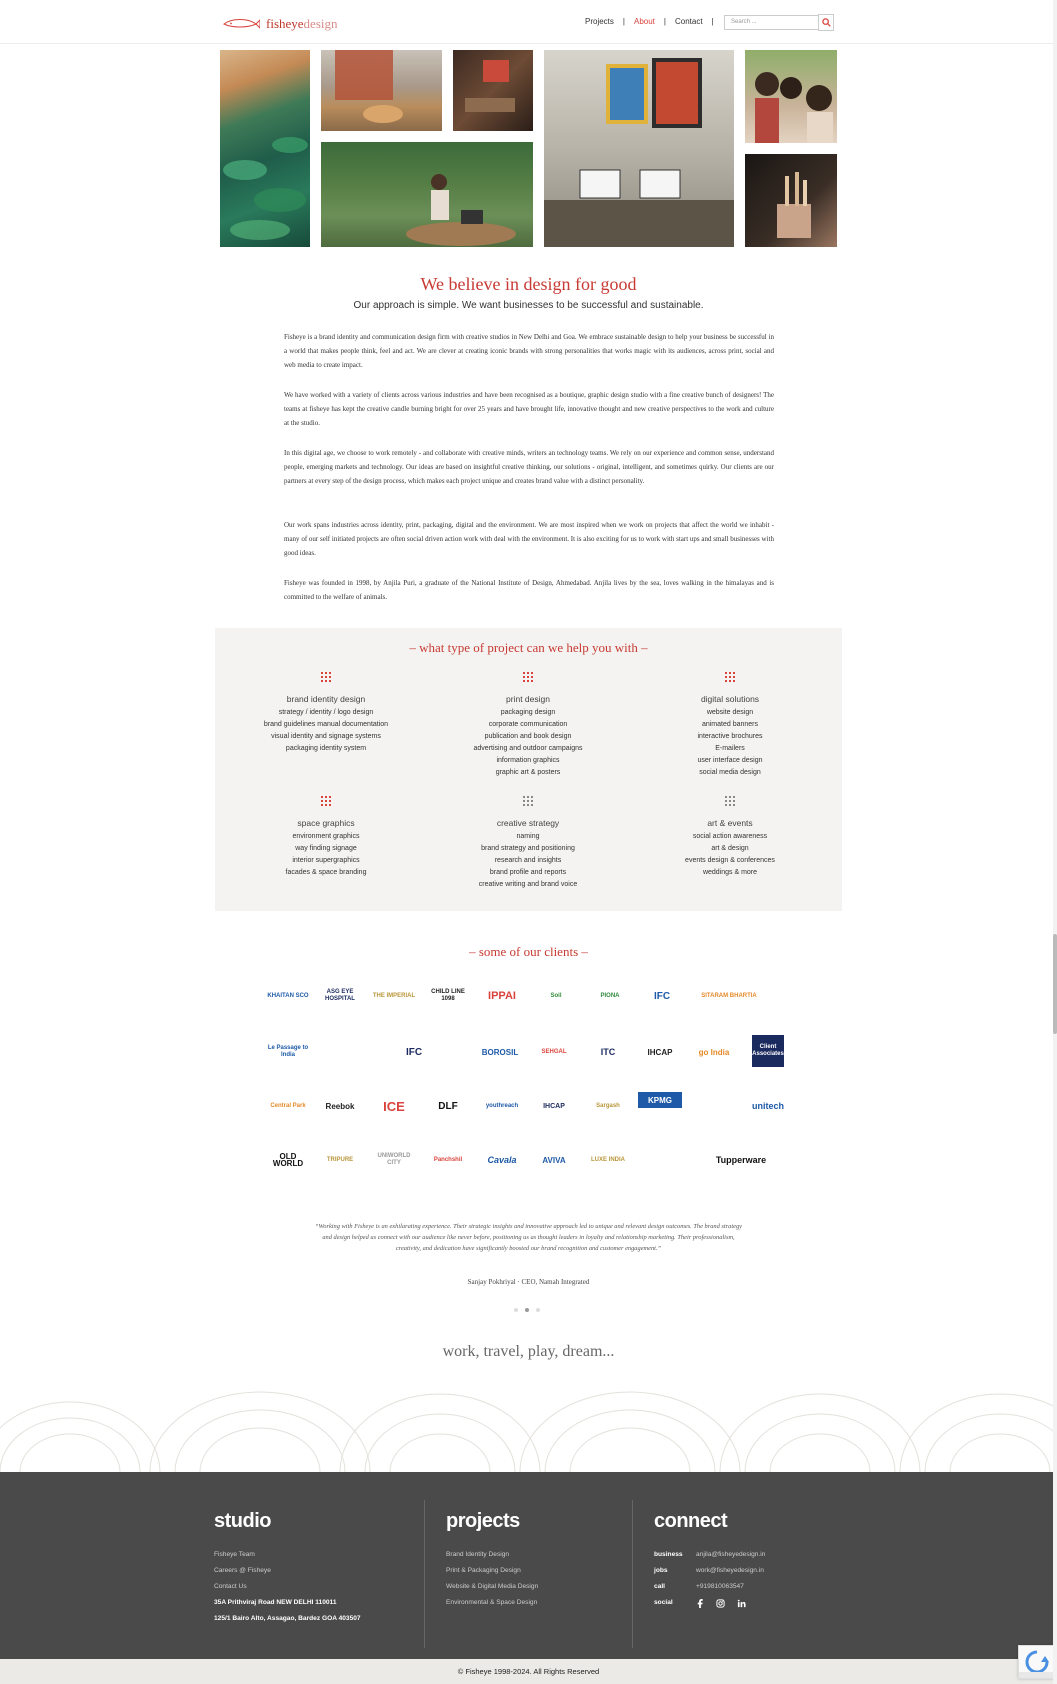 The height and width of the screenshot is (1684, 1057). Describe the element at coordinates (608, 1051) in the screenshot. I see `client-logo: ITC` at that location.